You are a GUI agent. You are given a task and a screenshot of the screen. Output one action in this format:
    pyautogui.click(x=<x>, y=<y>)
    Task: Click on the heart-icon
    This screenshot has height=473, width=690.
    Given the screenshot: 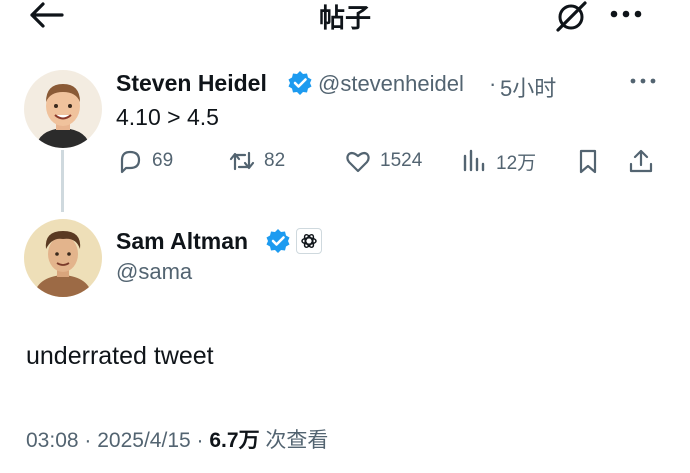 What is the action you would take?
    pyautogui.click(x=358, y=162)
    